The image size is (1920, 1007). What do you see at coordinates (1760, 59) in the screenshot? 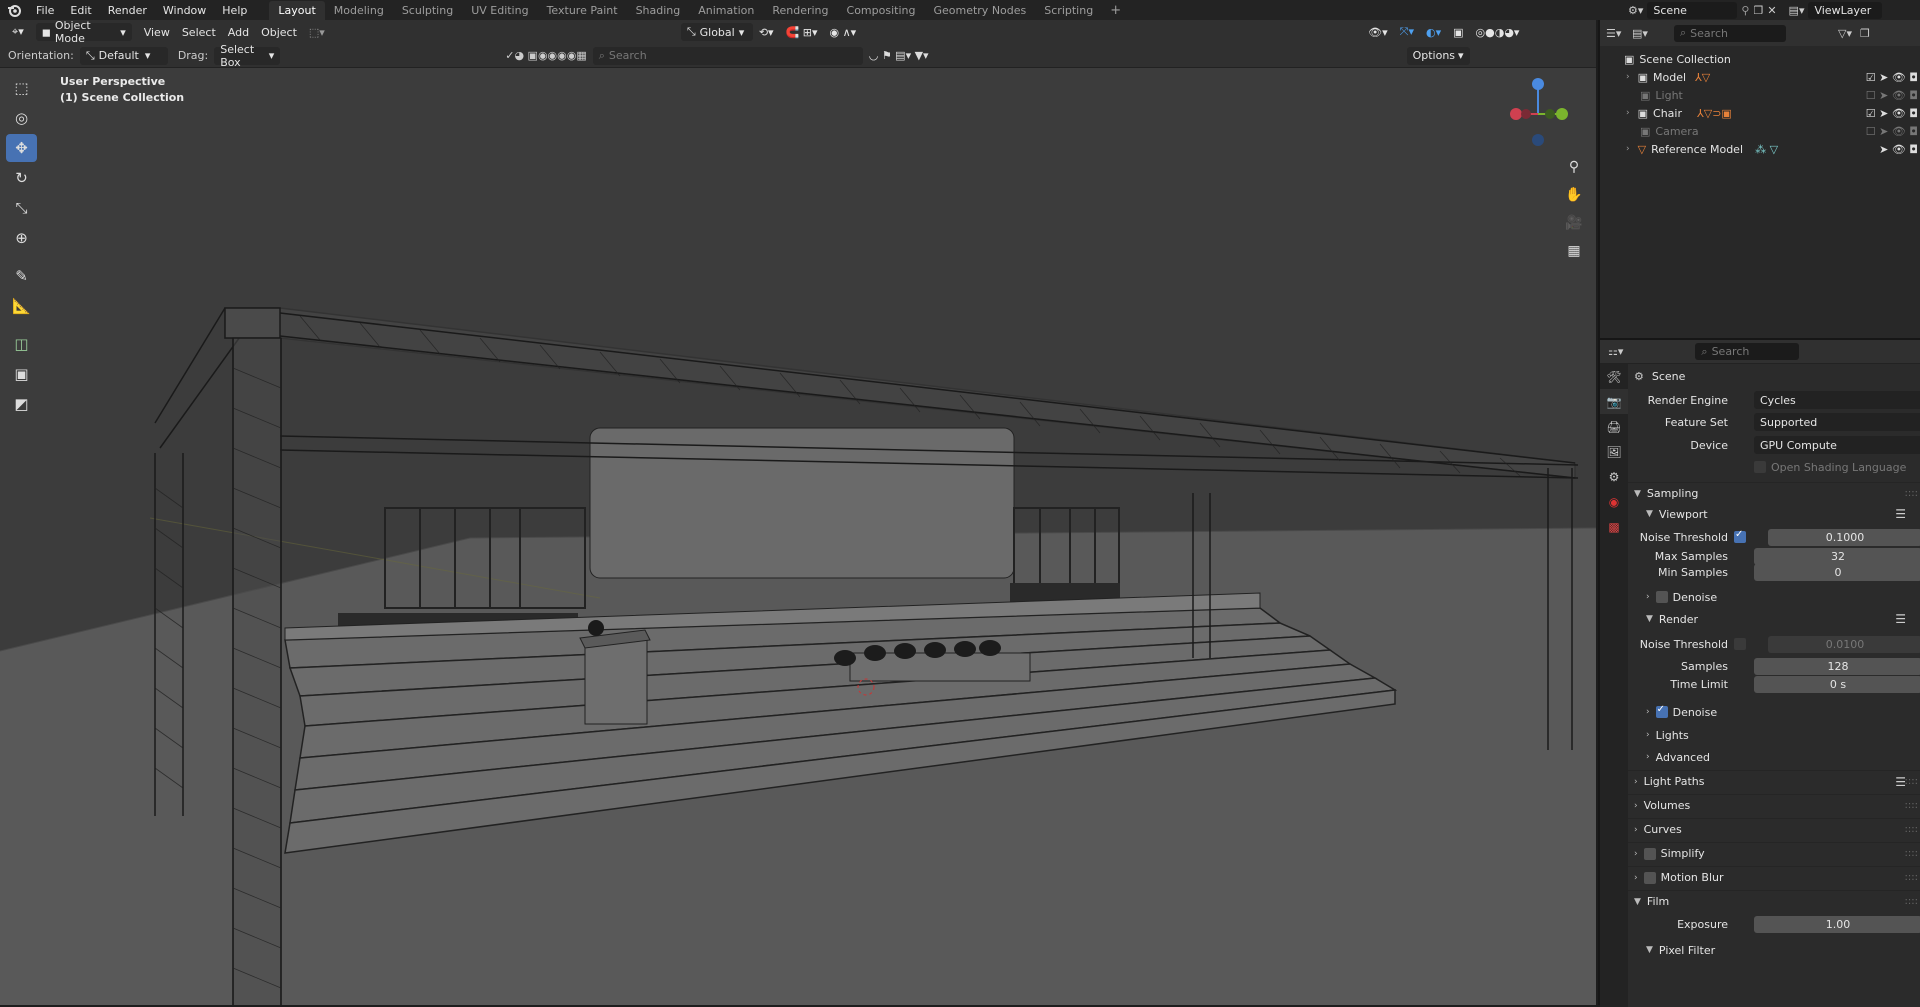
I see `outliner-root: ▣ Scene Collection` at bounding box center [1760, 59].